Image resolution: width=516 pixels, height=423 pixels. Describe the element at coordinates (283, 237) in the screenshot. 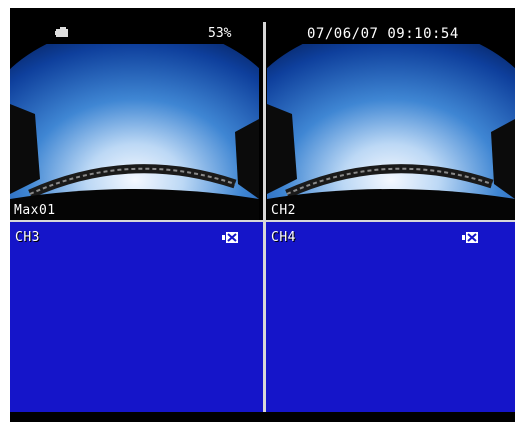

I see `channel-label: CH4` at that location.